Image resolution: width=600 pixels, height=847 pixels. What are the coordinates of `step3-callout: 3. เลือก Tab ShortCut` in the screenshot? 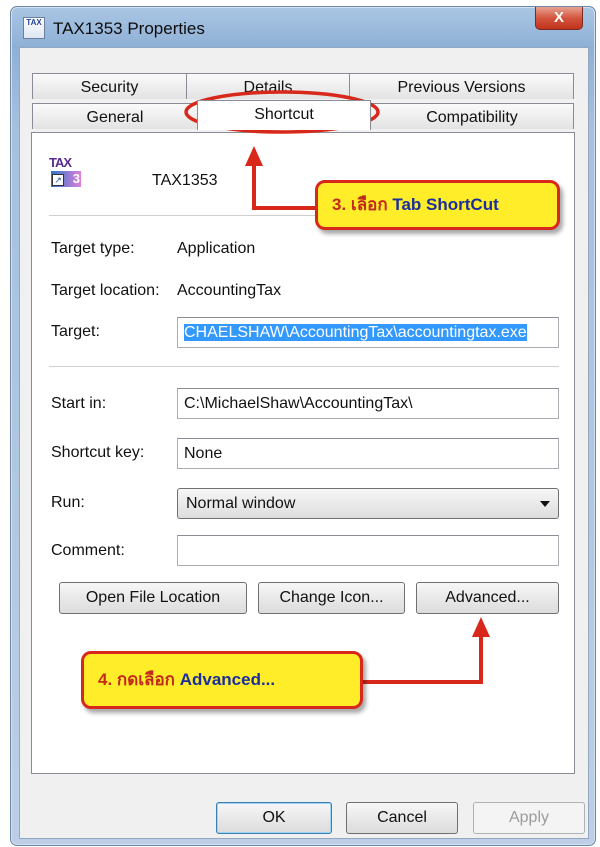 It's located at (437, 205).